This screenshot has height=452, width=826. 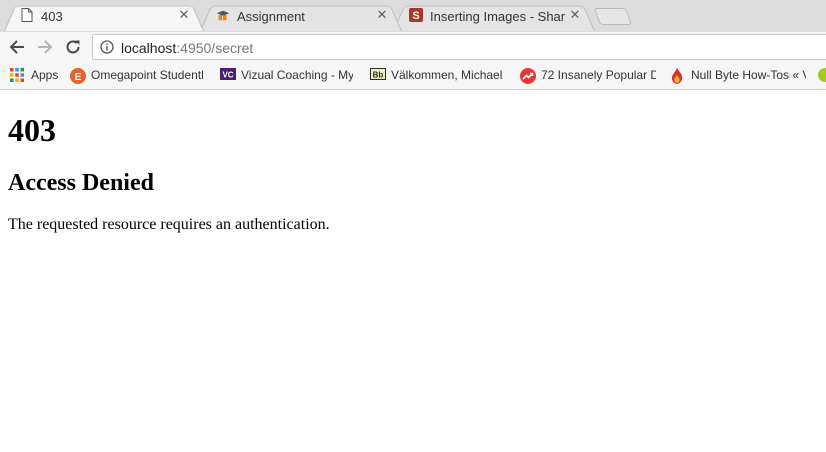 What do you see at coordinates (598, 75) in the screenshot?
I see `bookmark-label: 72 Insanely Popular D` at bounding box center [598, 75].